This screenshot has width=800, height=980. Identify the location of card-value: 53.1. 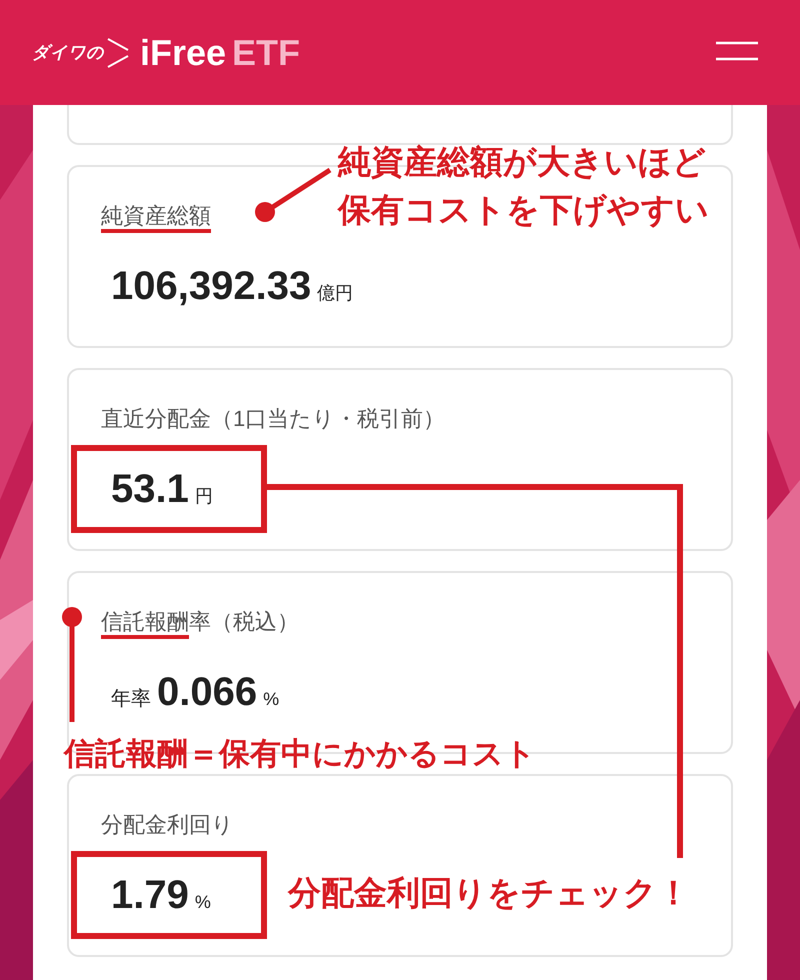
(150, 489).